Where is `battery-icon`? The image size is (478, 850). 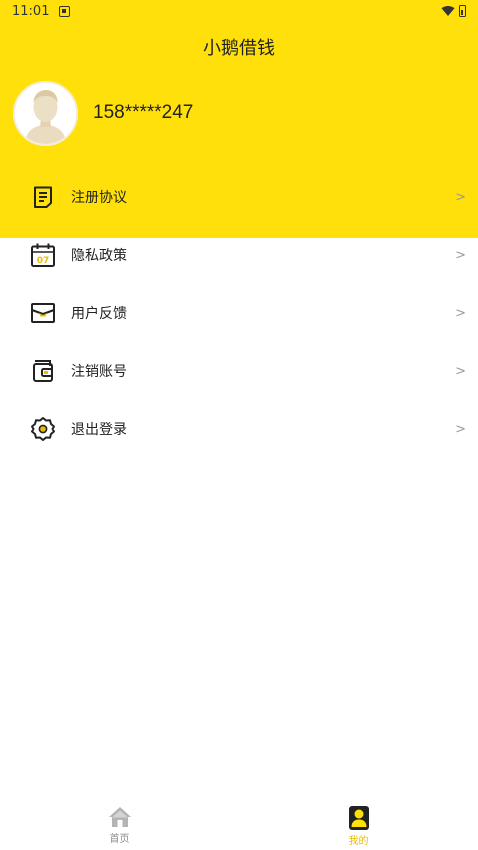 battery-icon is located at coordinates (462, 11).